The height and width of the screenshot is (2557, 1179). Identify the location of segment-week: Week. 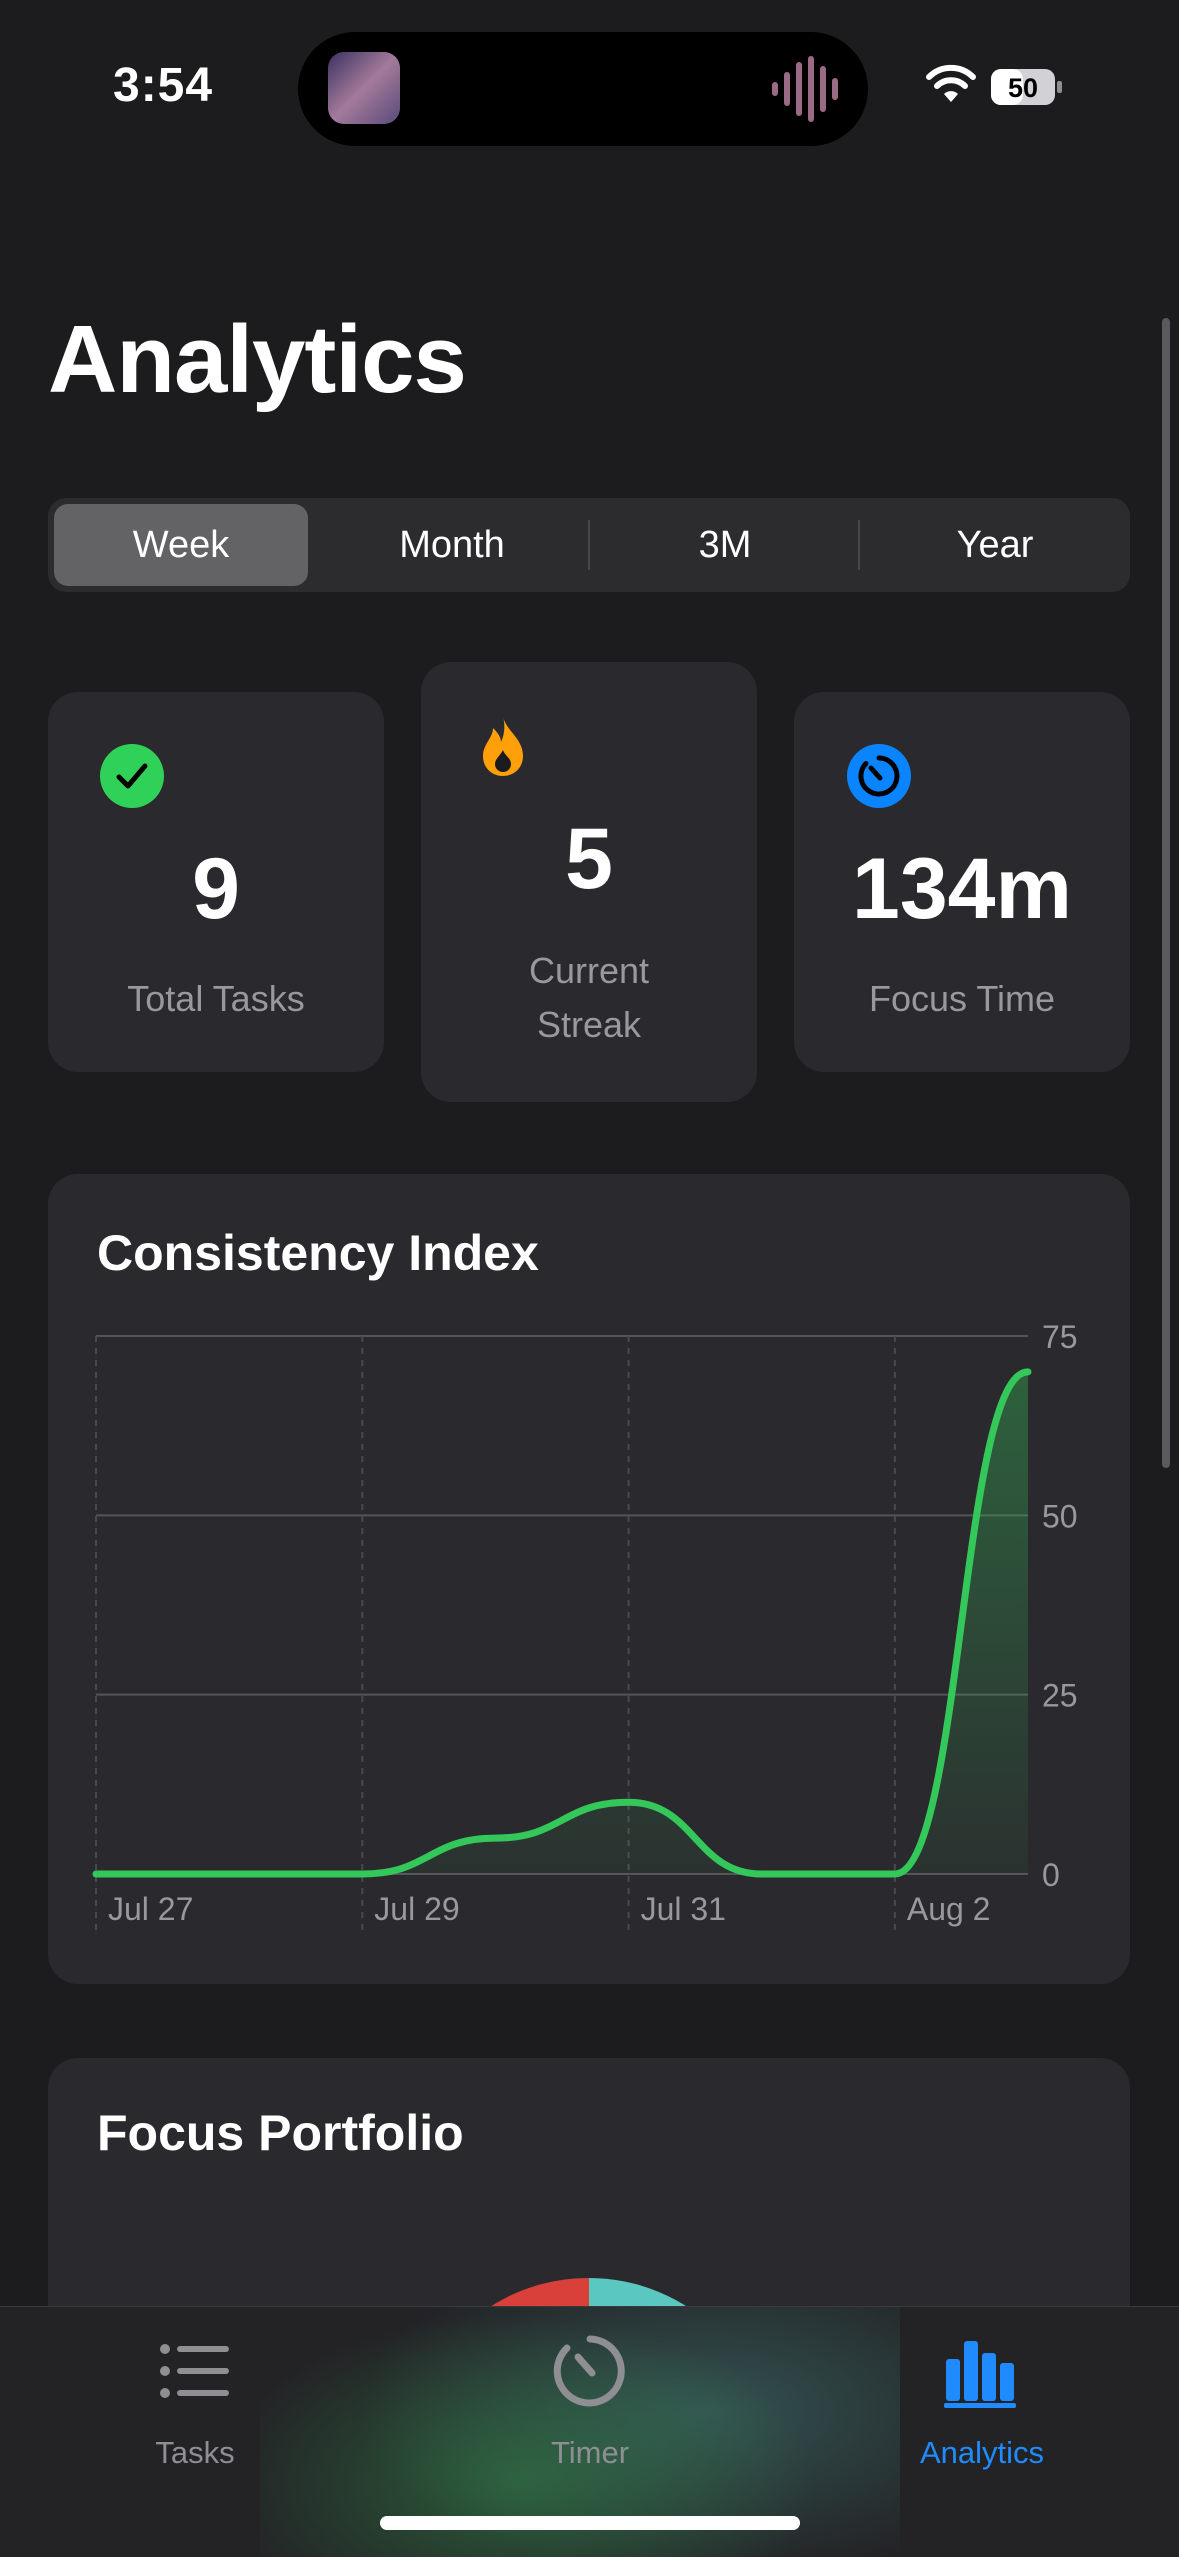
(181, 545).